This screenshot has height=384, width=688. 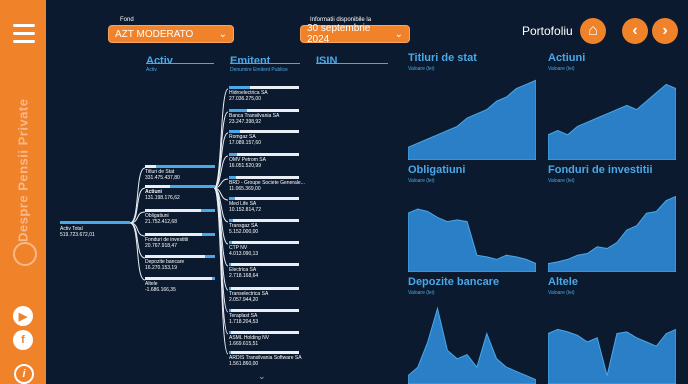 What do you see at coordinates (161, 222) in the screenshot?
I see `asset-value: 21.752.412,68` at bounding box center [161, 222].